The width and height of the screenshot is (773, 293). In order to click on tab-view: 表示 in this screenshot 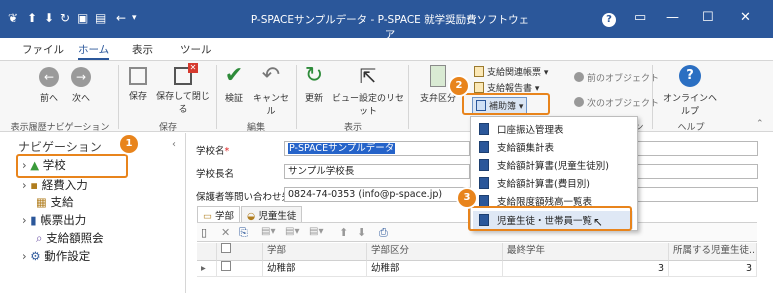, I will do `click(142, 49)`.